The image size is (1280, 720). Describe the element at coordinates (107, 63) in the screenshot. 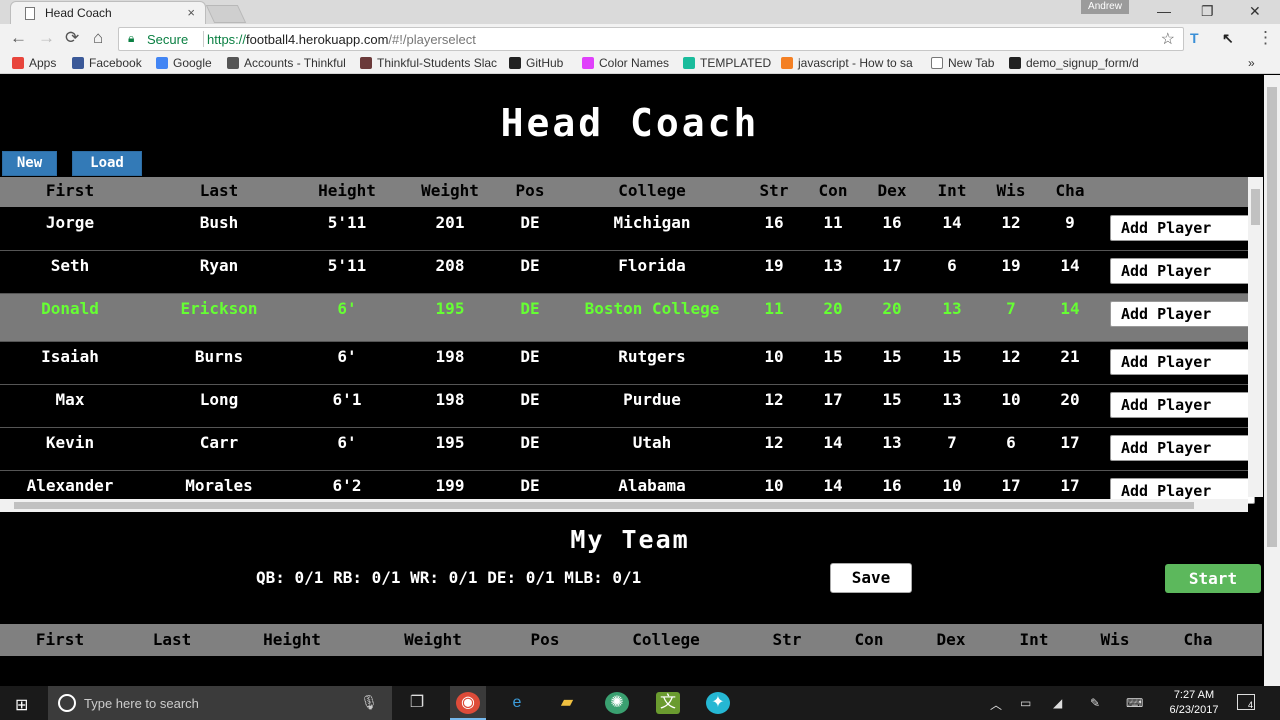

I see `bookmark-item: Facebook` at that location.